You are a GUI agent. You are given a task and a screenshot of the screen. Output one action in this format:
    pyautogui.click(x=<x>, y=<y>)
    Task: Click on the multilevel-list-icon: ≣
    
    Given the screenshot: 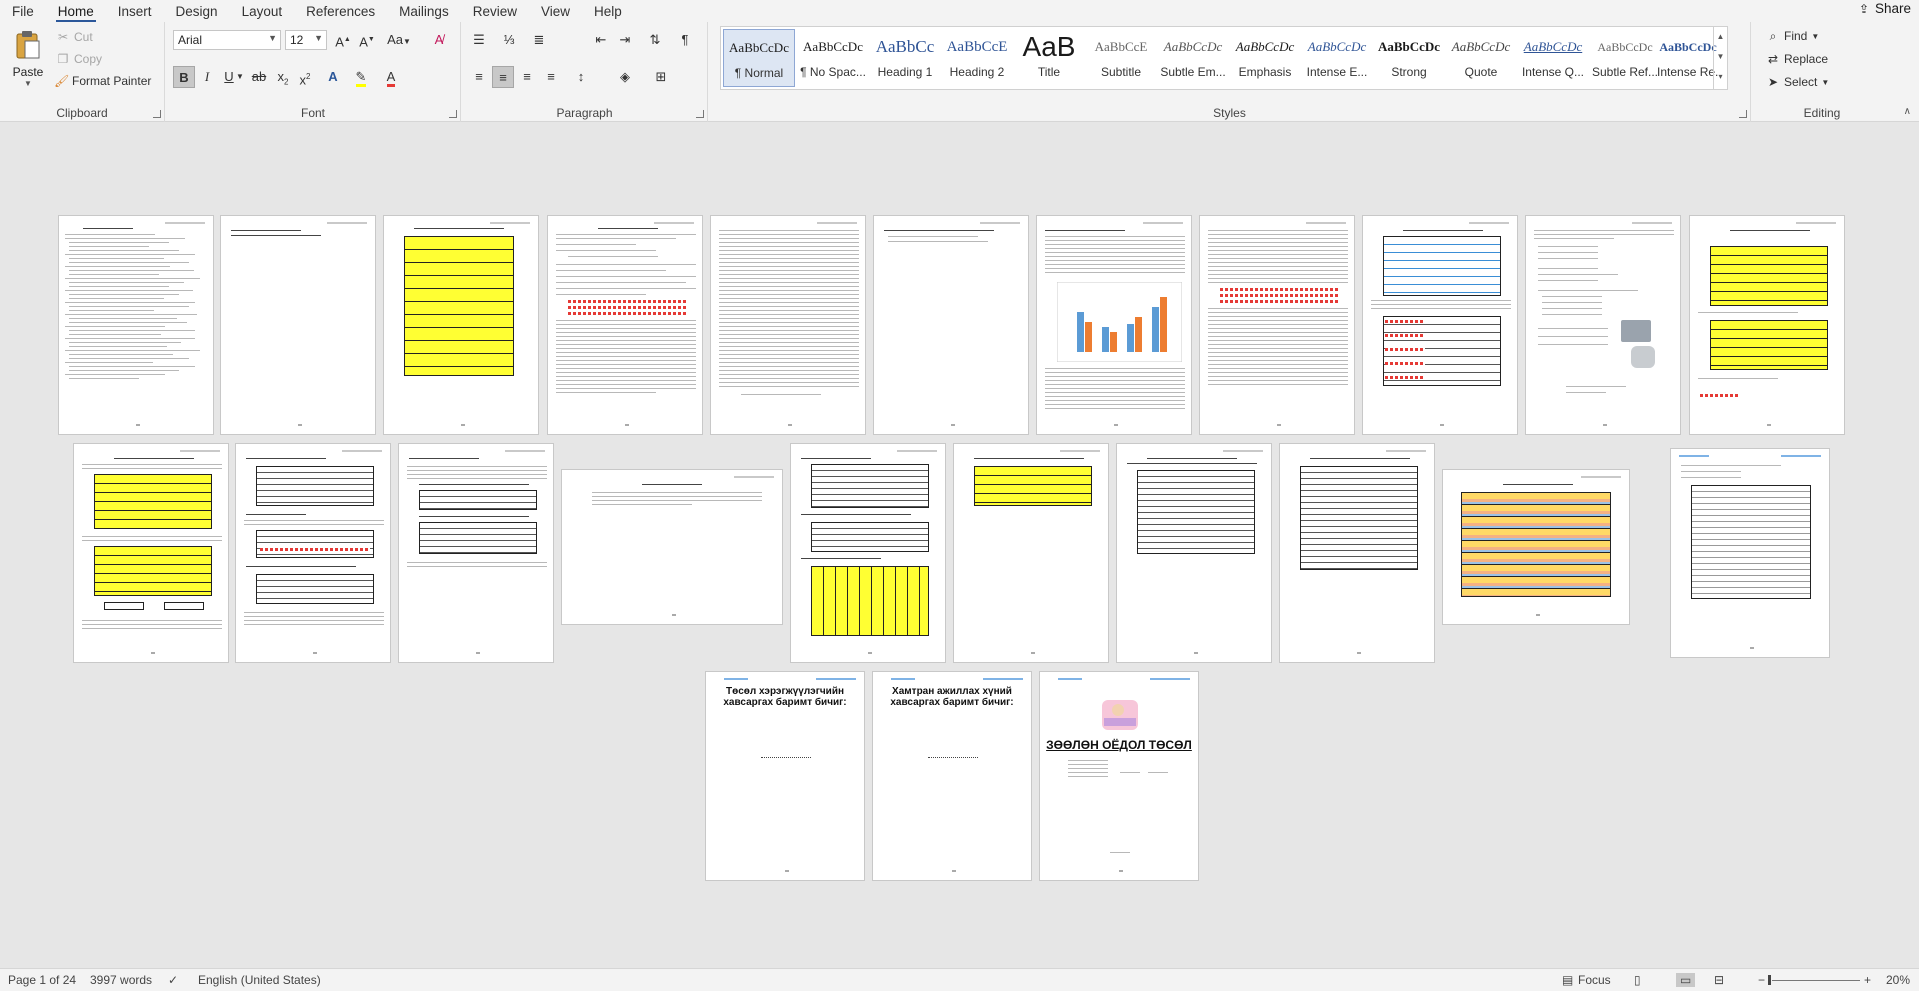 What is the action you would take?
    pyautogui.click(x=539, y=40)
    